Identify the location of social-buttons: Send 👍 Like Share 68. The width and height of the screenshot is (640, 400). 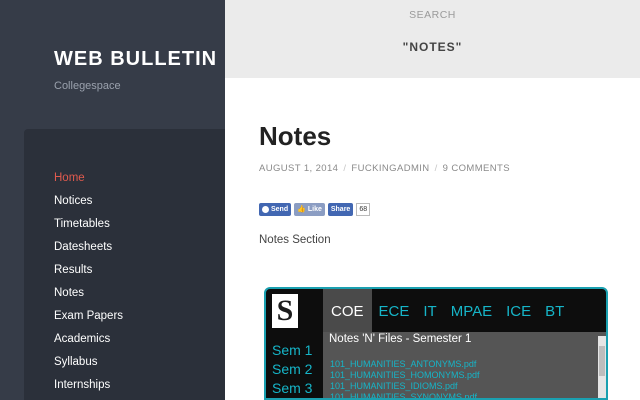
(315, 209).